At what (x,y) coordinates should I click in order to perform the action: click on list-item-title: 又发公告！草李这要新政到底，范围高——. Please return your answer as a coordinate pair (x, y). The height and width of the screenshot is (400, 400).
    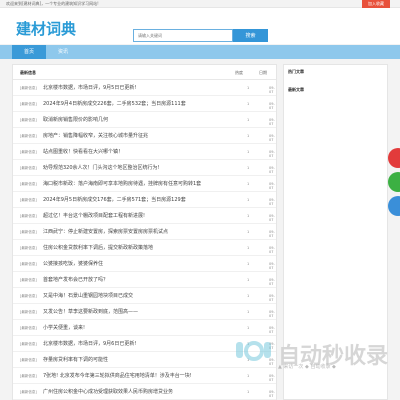
    Looking at the image, I should click on (90, 311).